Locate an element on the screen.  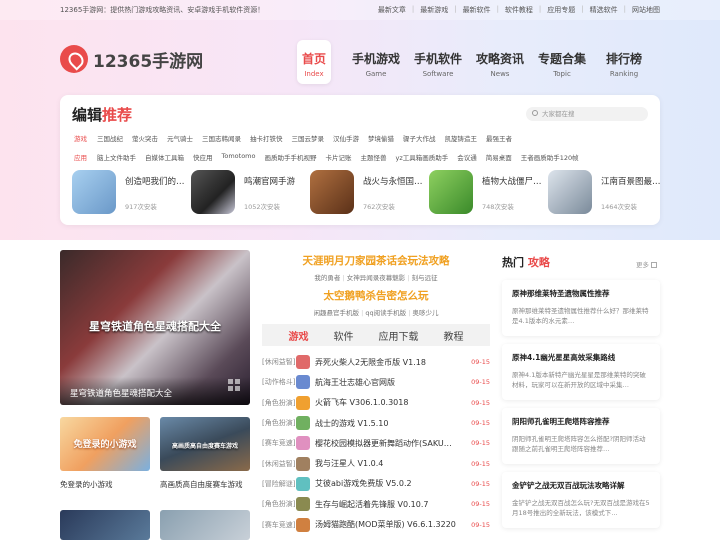
sub-link: 女神异闻录夜幕魅影 is located at coordinates (376, 278).